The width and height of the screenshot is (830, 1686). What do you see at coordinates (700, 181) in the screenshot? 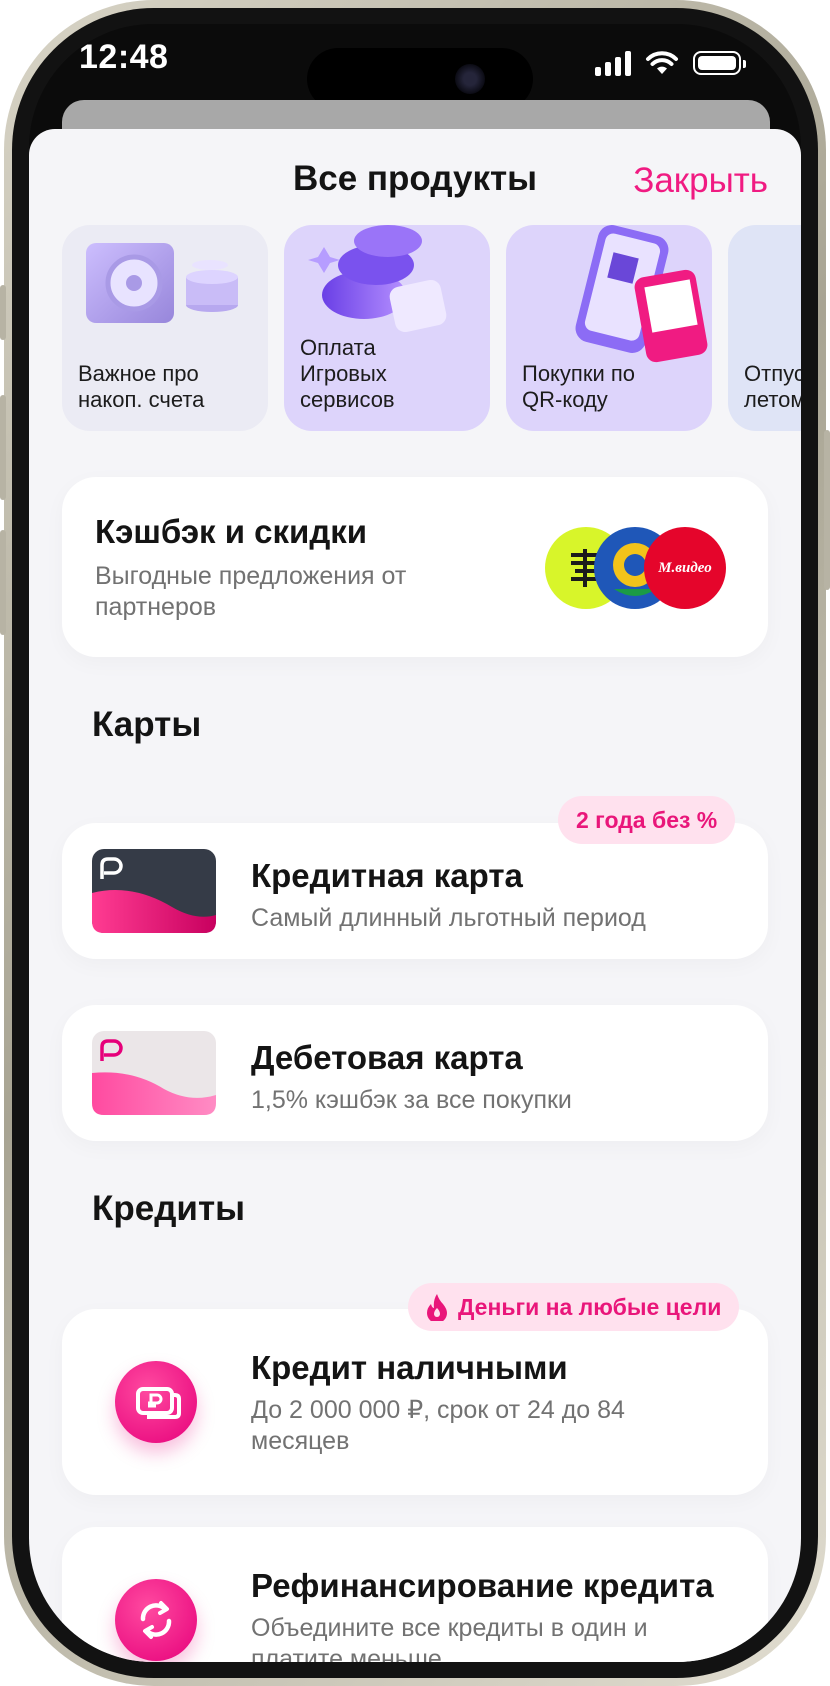
I see `close-button: Закрыть` at bounding box center [700, 181].